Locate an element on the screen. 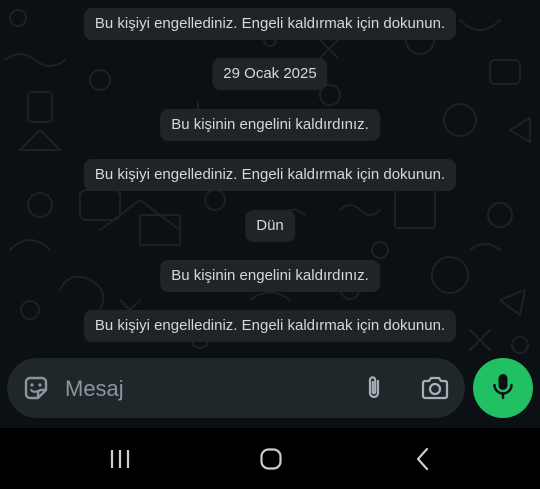 The height and width of the screenshot is (489, 540). message-composer is located at coordinates (236, 388).